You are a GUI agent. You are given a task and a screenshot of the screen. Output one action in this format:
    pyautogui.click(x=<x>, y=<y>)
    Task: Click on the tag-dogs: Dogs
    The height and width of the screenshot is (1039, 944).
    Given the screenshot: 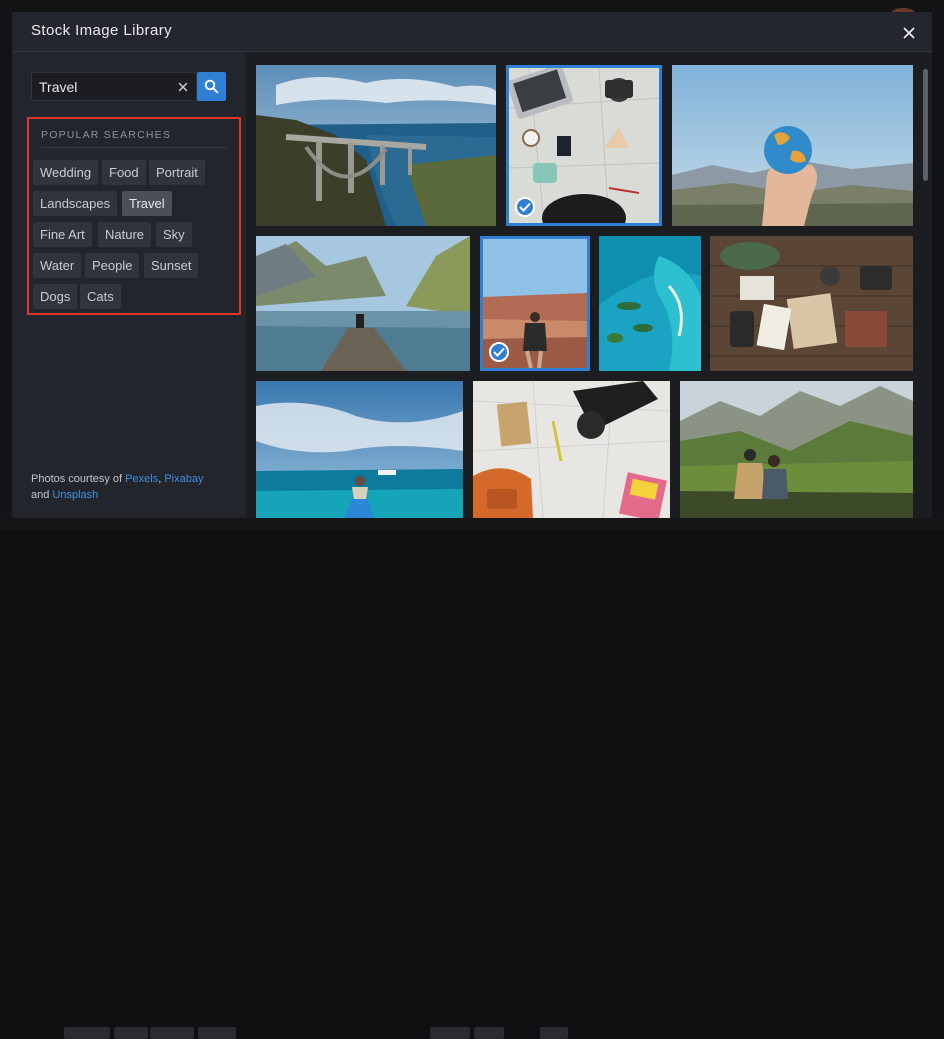 What is the action you would take?
    pyautogui.click(x=55, y=296)
    